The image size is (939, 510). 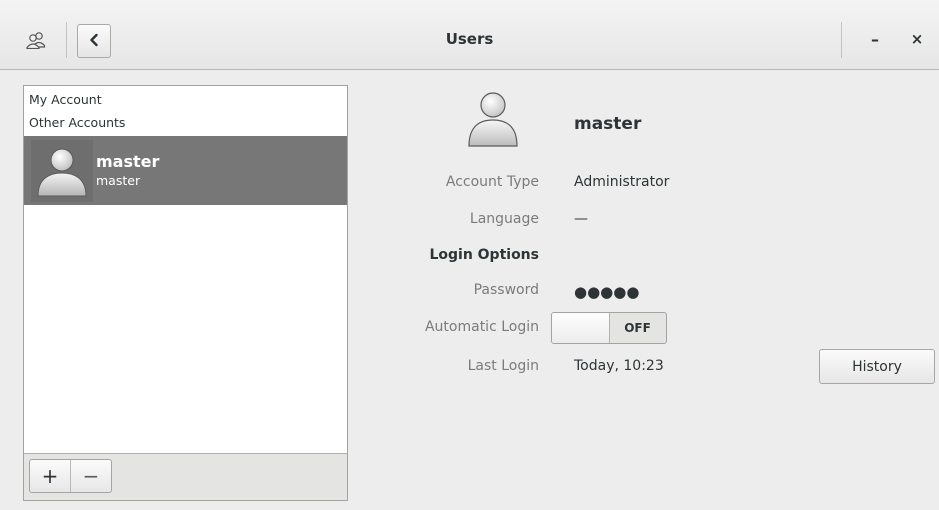 What do you see at coordinates (90, 476) in the screenshot?
I see `remove-user-button: −` at bounding box center [90, 476].